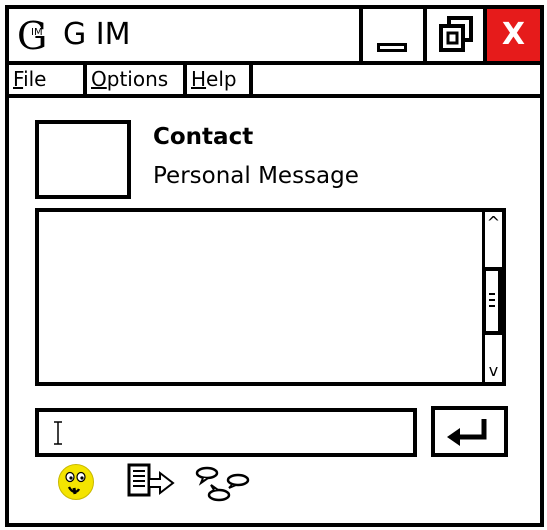  I want to click on window-title: G IM, so click(97, 34).